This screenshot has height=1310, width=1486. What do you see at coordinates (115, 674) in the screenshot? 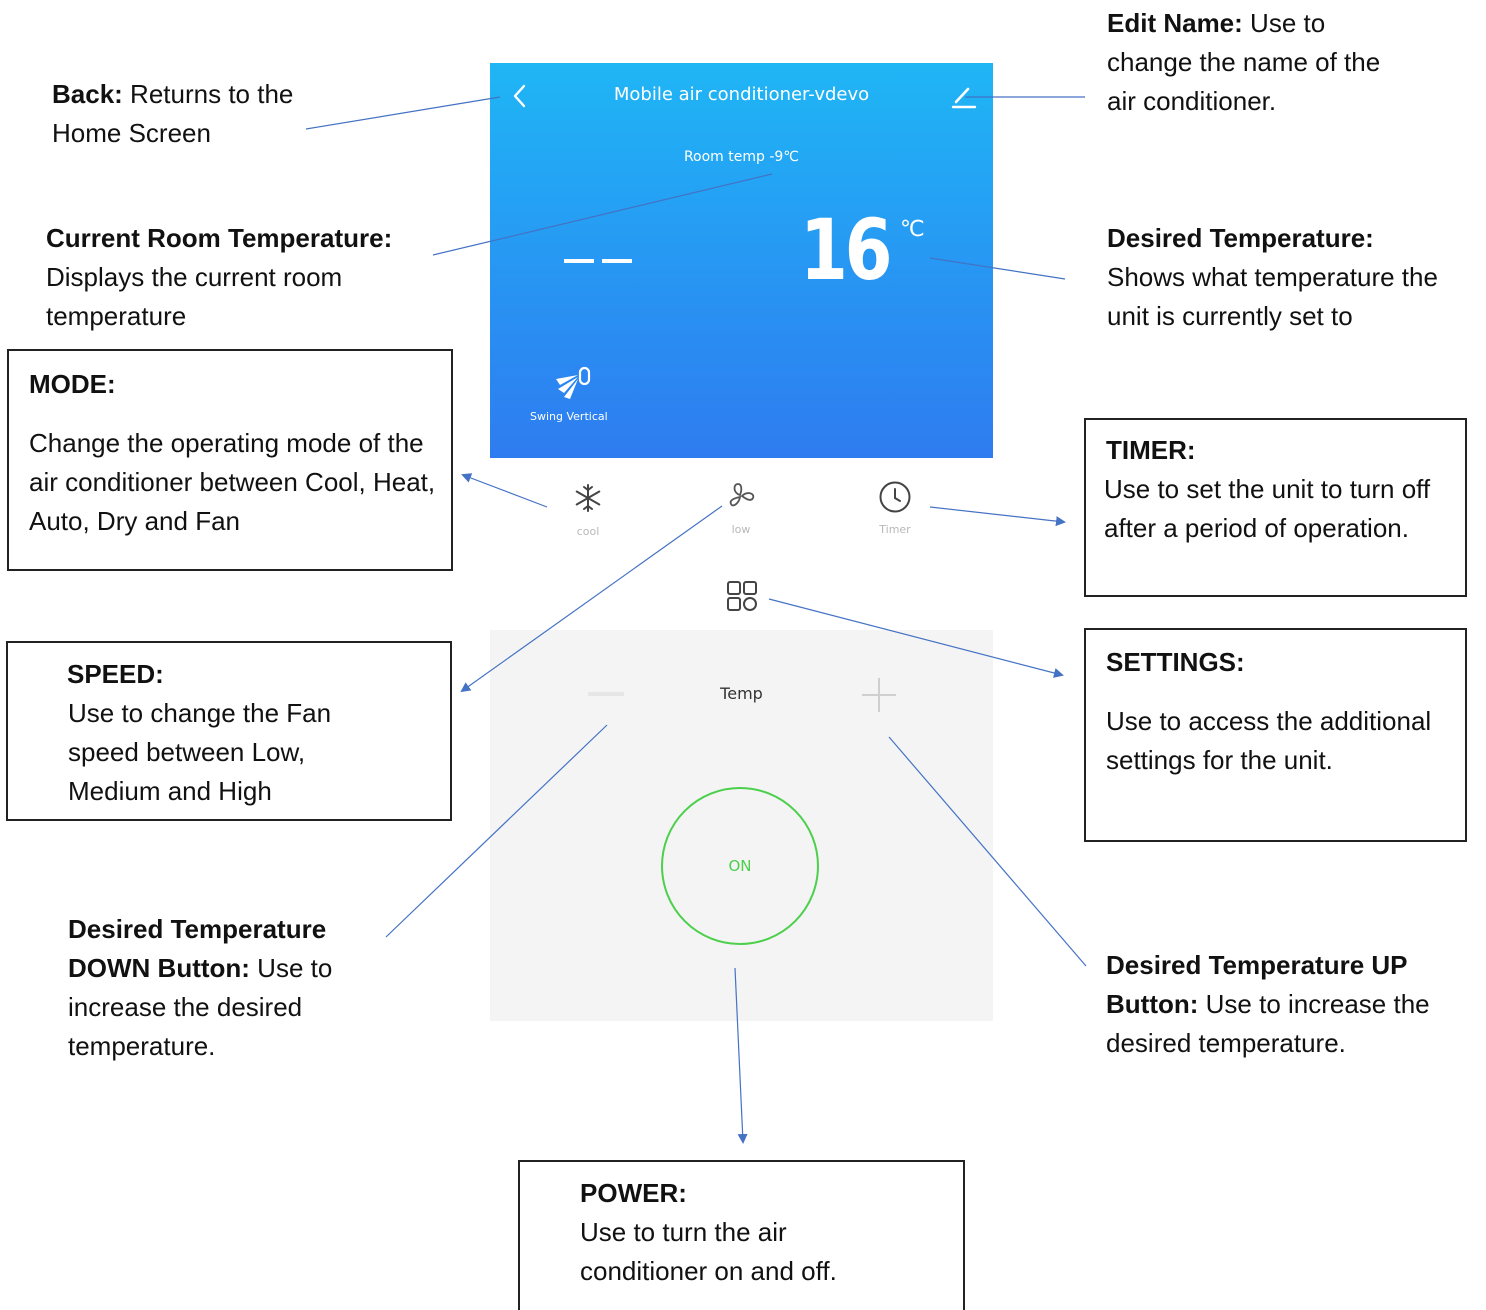
I see `speed-title: SPEED:` at bounding box center [115, 674].